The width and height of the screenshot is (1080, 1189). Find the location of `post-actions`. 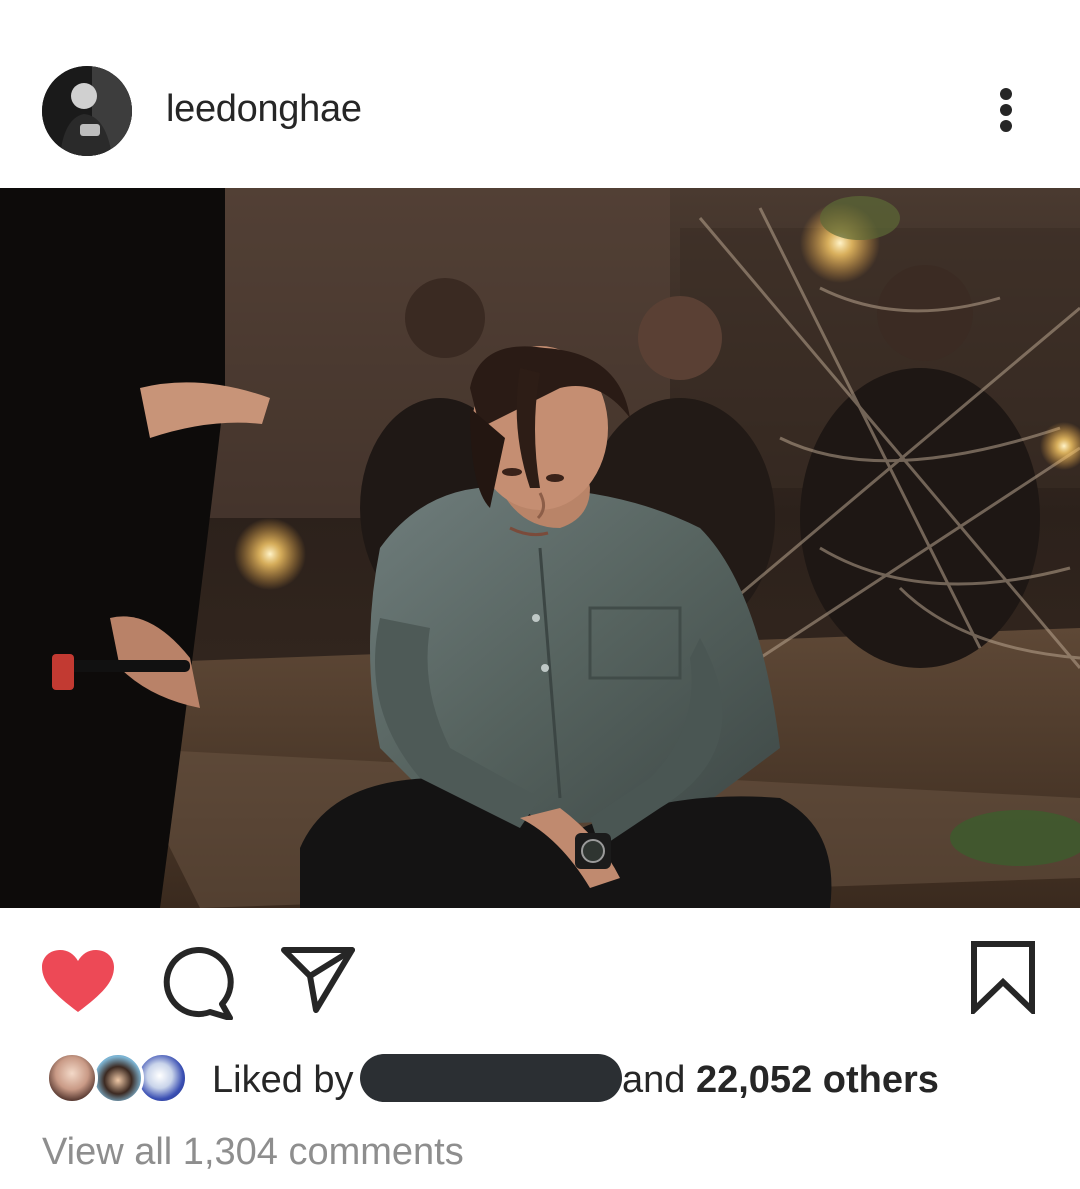

post-actions is located at coordinates (540, 973).